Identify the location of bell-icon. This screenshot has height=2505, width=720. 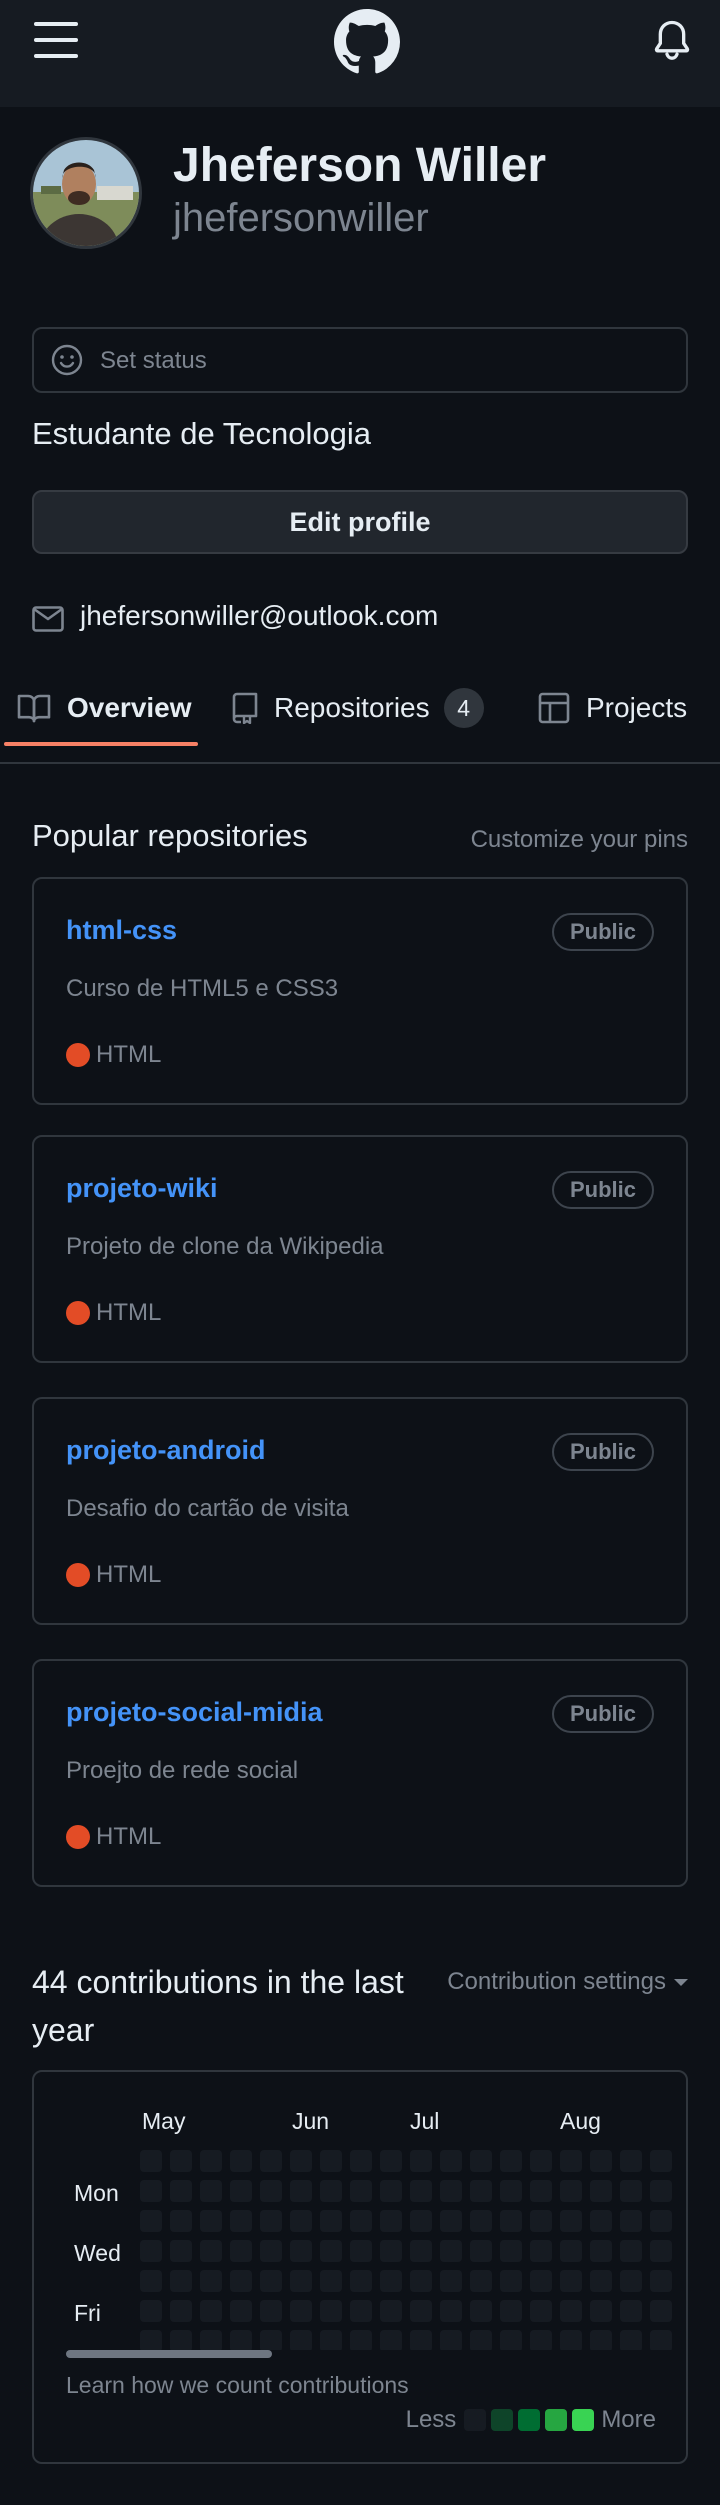
(672, 40).